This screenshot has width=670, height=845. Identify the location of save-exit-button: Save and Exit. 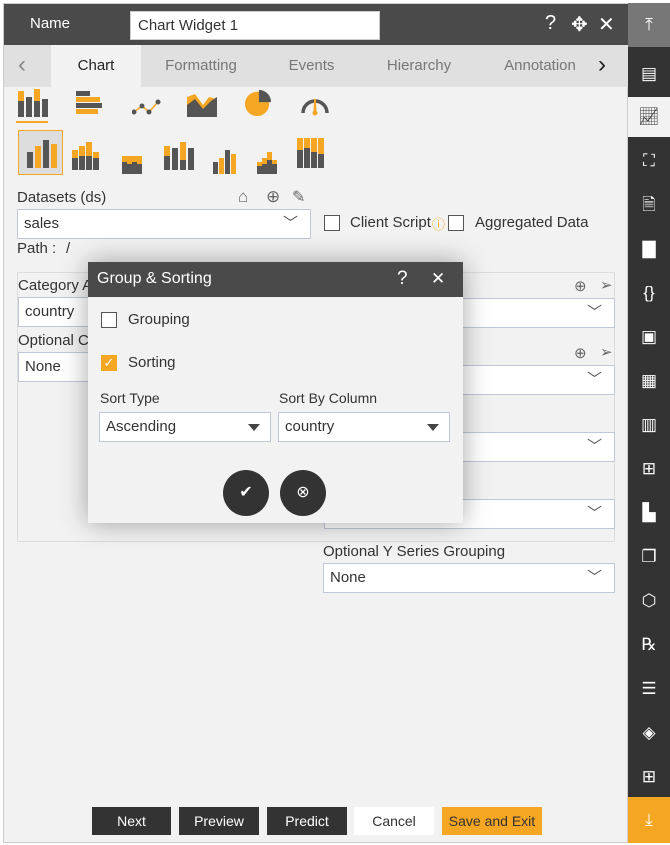
(492, 821).